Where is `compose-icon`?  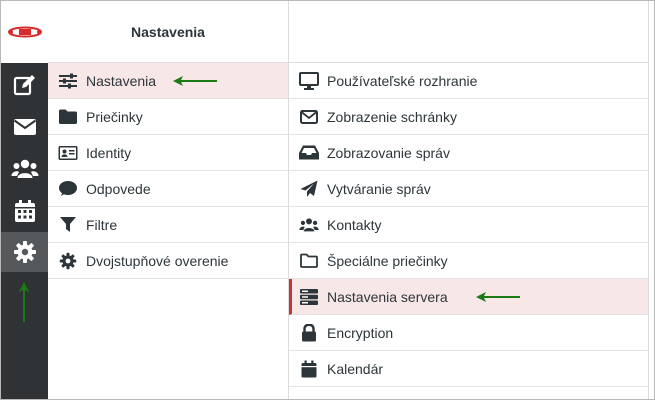
compose-icon is located at coordinates (25, 85).